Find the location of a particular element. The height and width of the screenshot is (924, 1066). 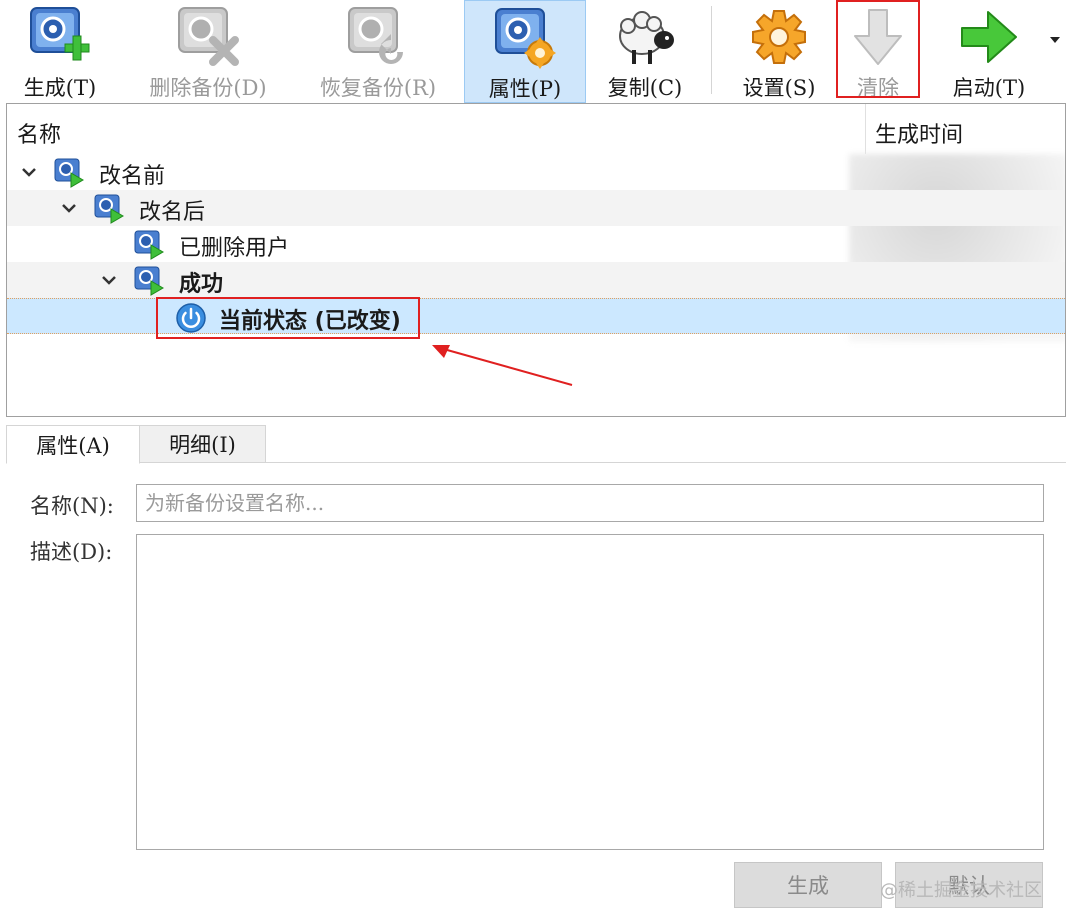

tree-node-label: 已删除用户 is located at coordinates (234, 248).